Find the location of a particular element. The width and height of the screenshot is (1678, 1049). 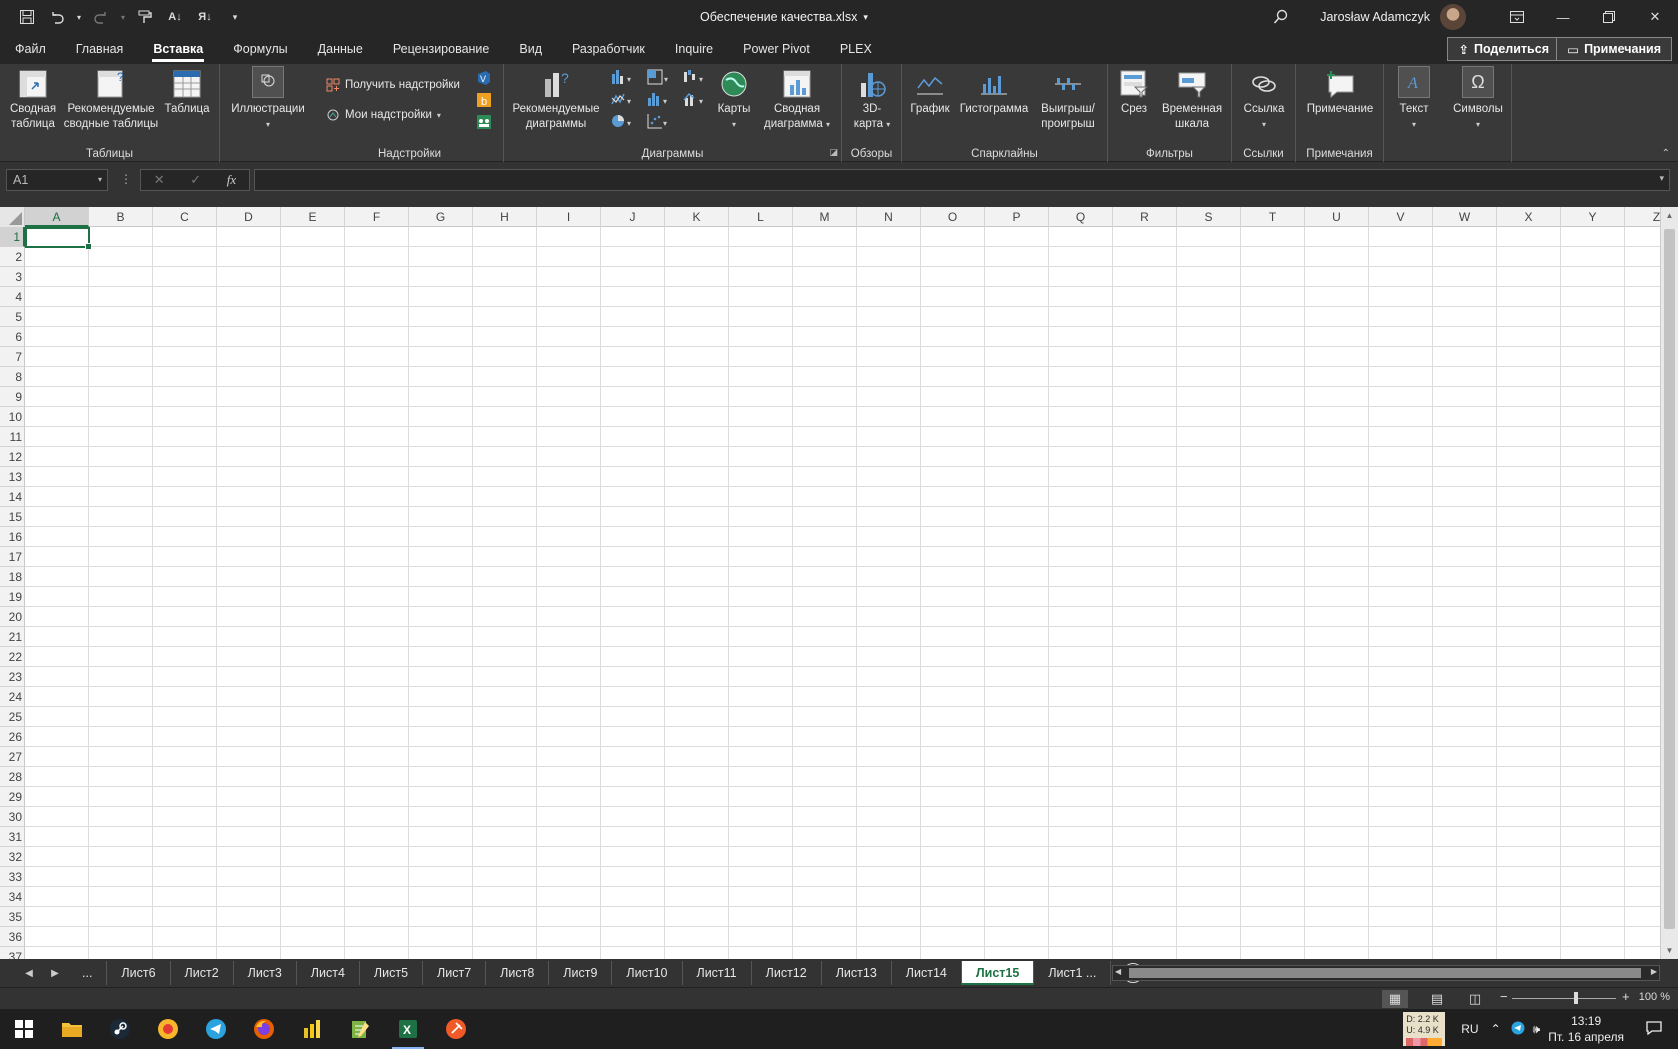

column-header: Q is located at coordinates (1081, 217).